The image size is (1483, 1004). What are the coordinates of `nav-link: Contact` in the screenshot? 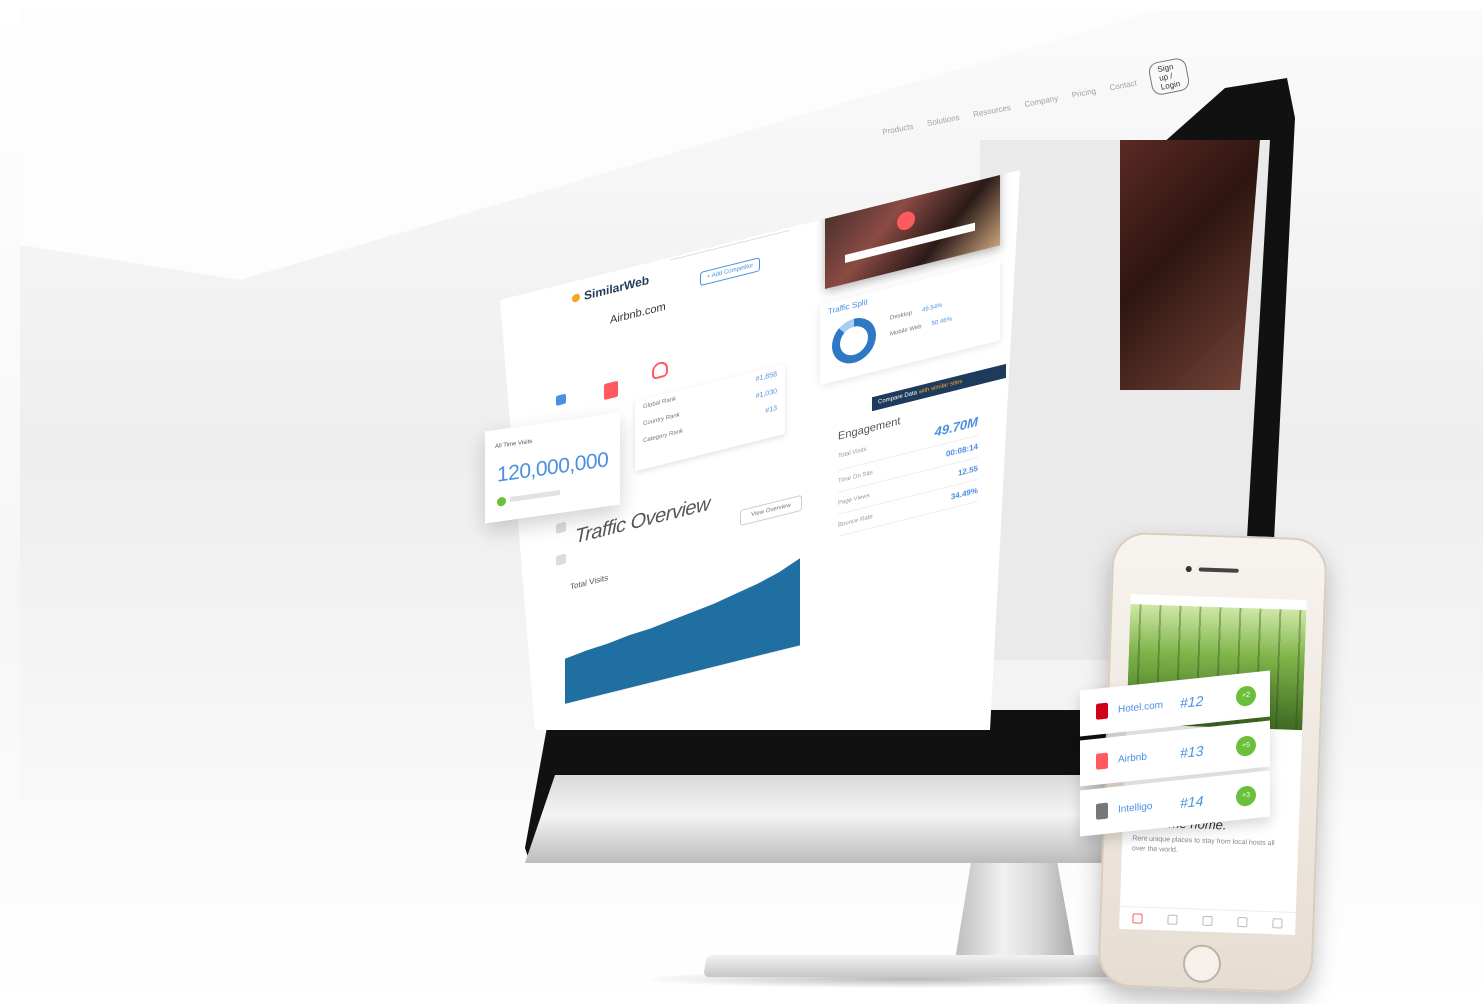 It's located at (1123, 85).